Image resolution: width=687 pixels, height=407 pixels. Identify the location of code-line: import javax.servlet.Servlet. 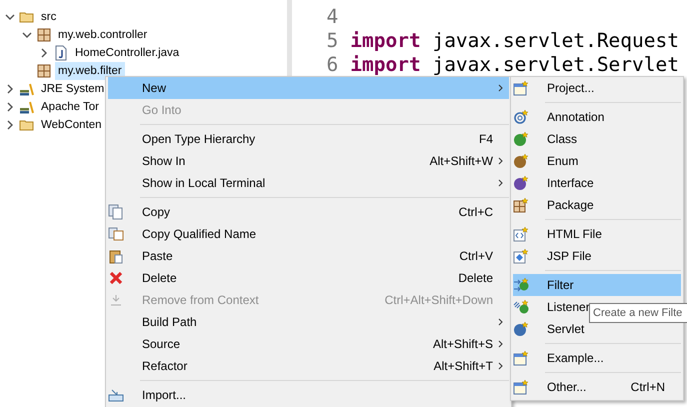
(515, 64).